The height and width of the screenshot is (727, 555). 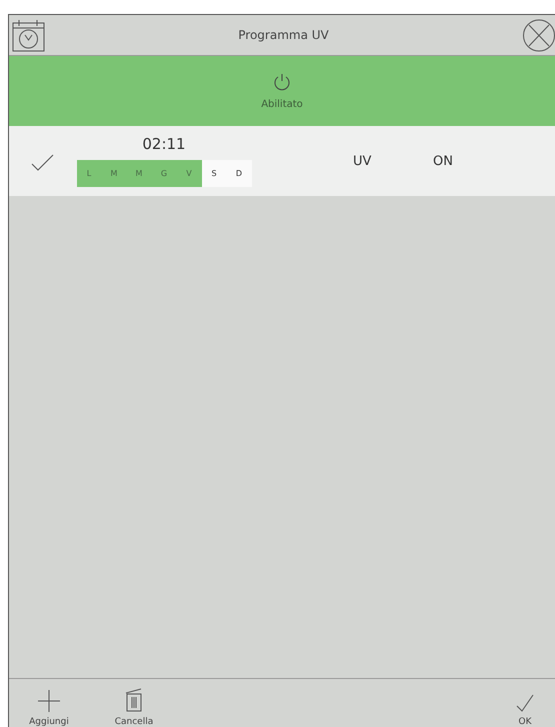 I want to click on plus-icon, so click(x=49, y=701).